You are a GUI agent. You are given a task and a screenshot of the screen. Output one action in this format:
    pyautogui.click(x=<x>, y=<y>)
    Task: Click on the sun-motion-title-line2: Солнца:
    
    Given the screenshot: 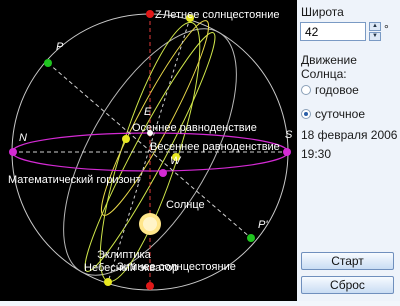 What is the action you would take?
    pyautogui.click(x=324, y=74)
    